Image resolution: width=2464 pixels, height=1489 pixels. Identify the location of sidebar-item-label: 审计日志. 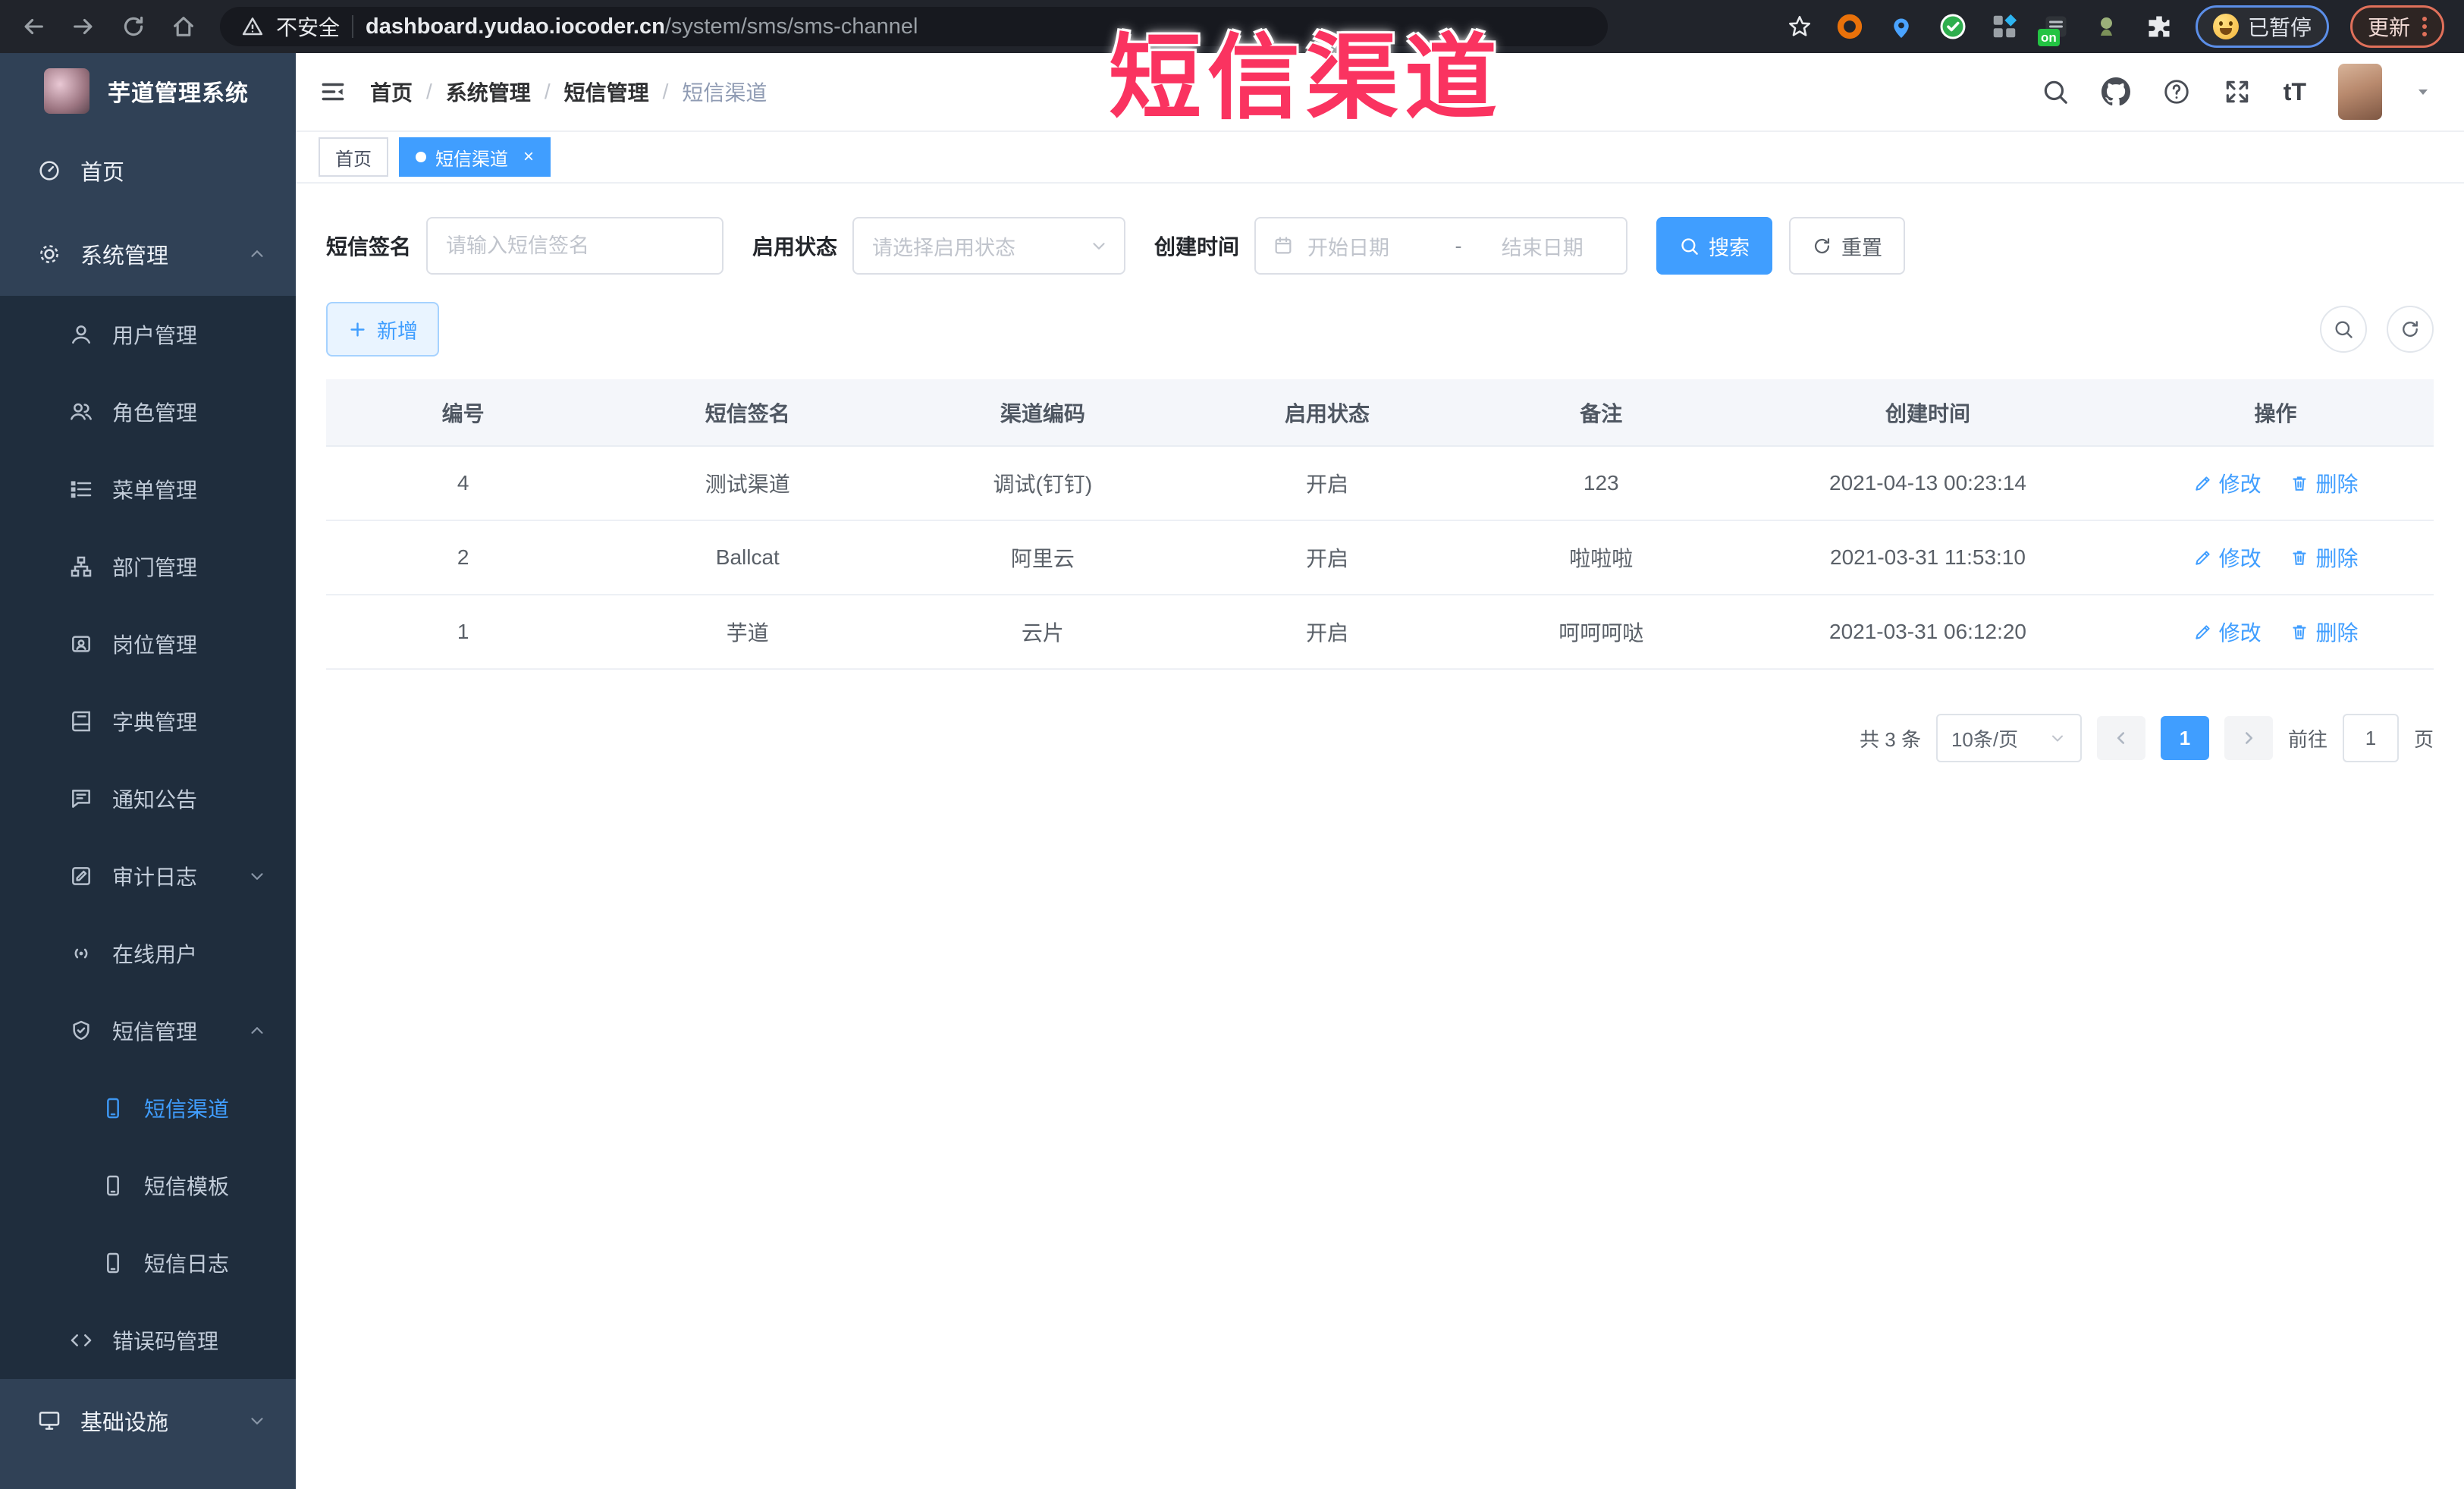
(155, 877).